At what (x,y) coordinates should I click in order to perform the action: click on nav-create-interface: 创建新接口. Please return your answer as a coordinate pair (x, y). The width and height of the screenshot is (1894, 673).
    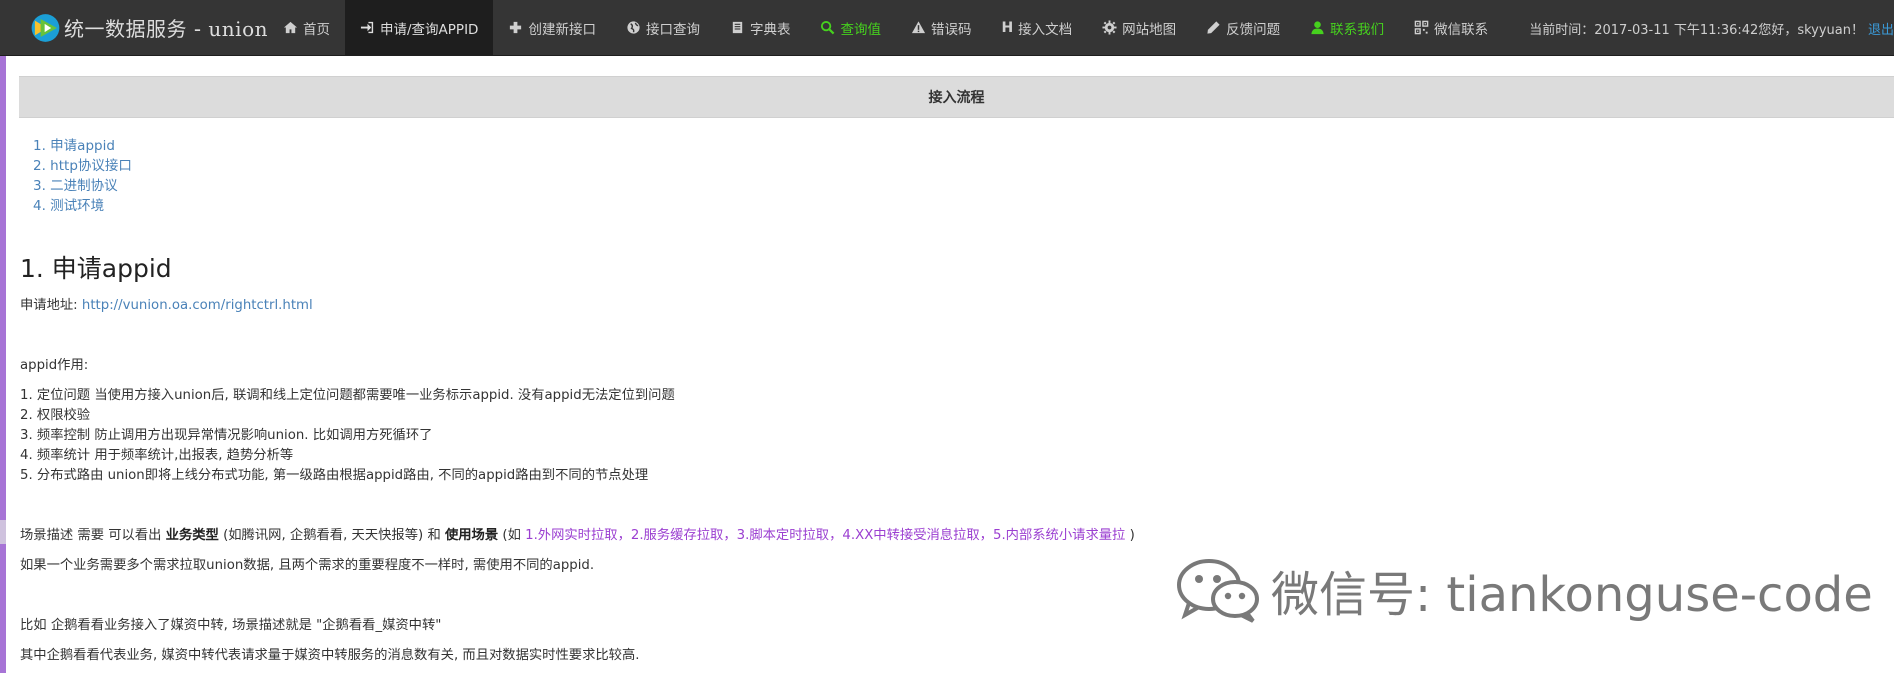
    Looking at the image, I should click on (552, 28).